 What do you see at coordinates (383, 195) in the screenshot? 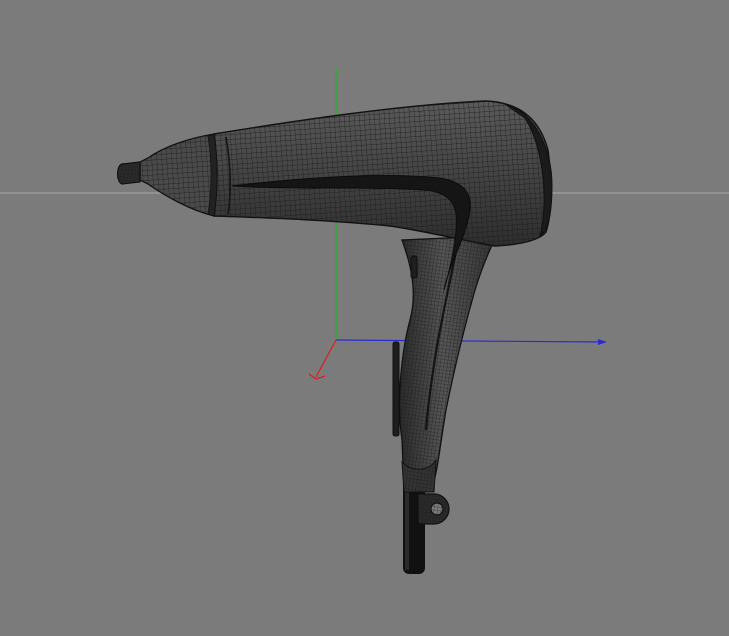
I see `dryer-barrel` at bounding box center [383, 195].